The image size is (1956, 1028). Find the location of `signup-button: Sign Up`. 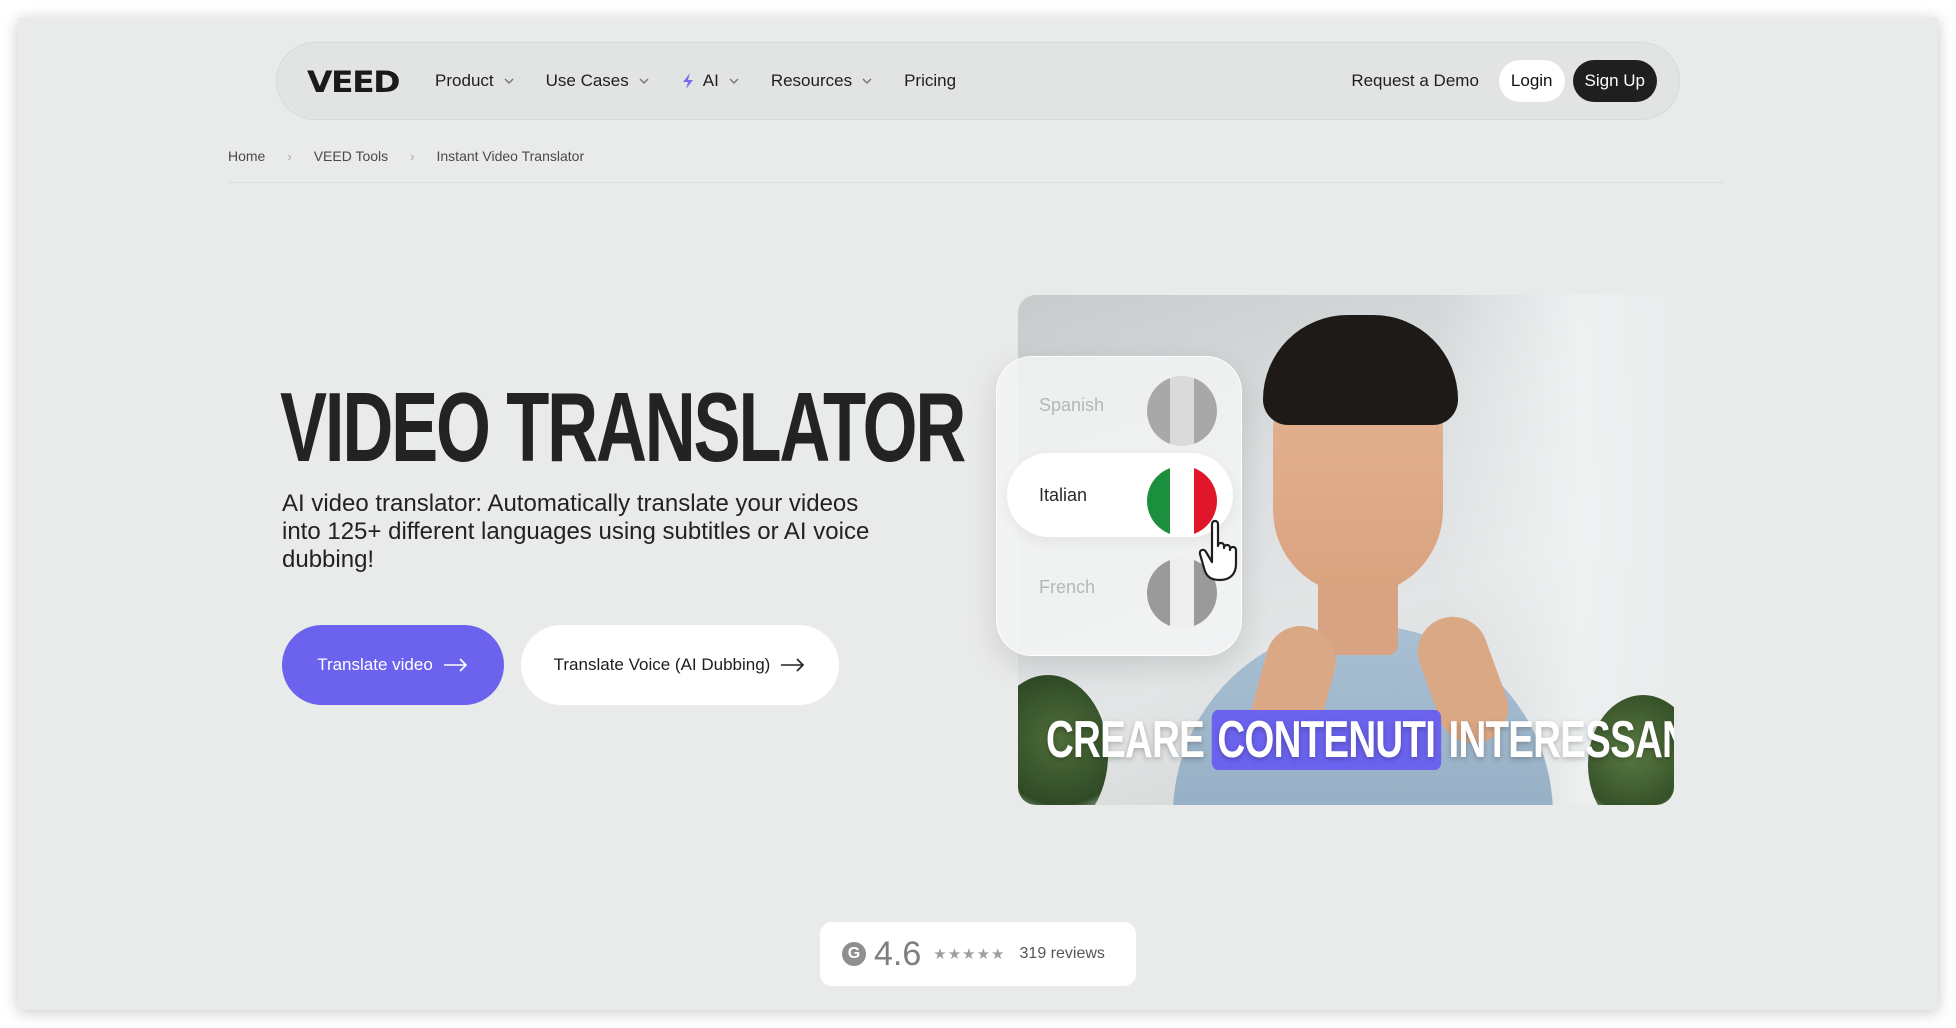

signup-button: Sign Up is located at coordinates (1614, 81).